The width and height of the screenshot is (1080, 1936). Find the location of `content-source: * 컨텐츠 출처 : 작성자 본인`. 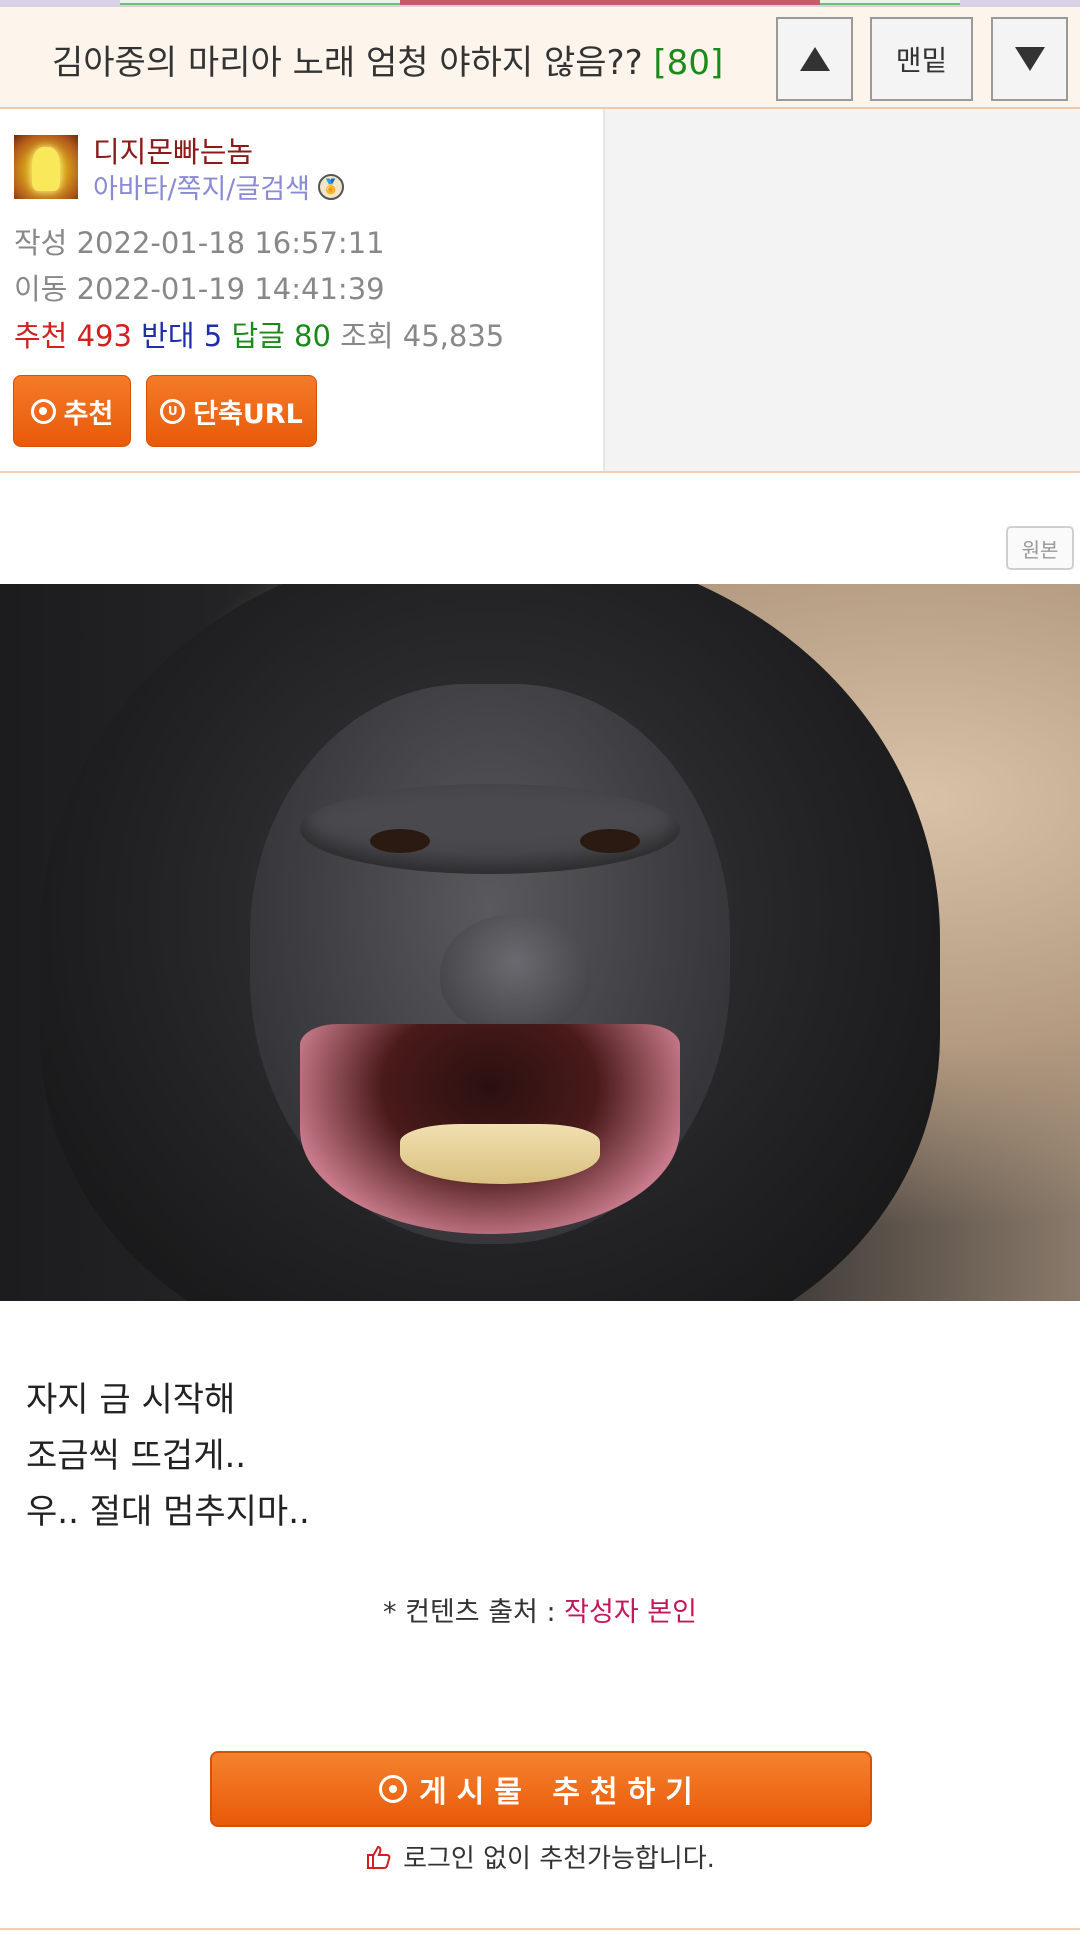

content-source: * 컨텐츠 출처 : 작성자 본인 is located at coordinates (540, 1609).